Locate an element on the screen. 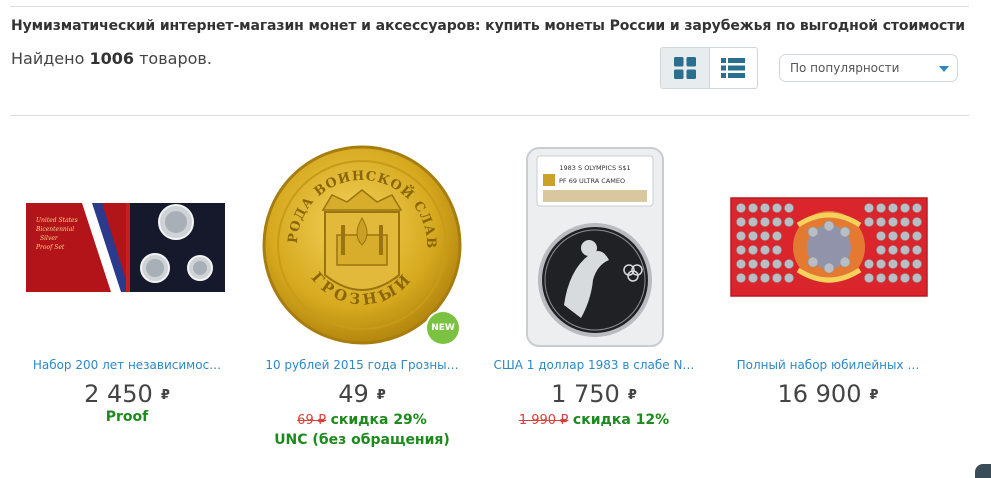  chat-widget-corner is located at coordinates (983, 471).